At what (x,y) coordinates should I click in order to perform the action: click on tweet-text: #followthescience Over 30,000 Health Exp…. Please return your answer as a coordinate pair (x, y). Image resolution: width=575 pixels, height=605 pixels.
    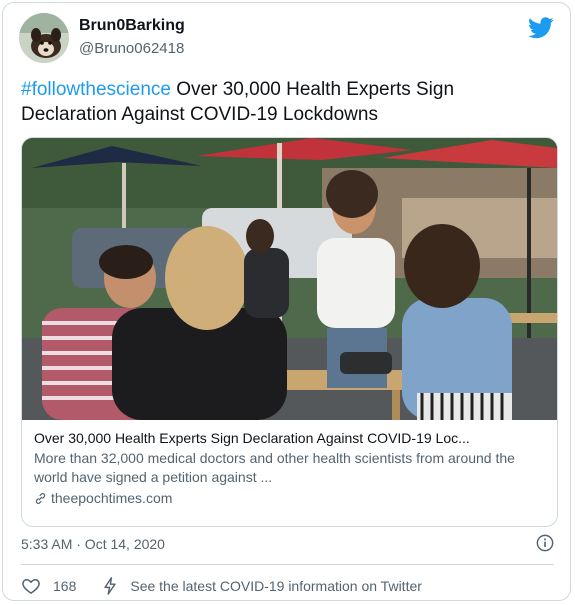
    Looking at the image, I should click on (286, 102).